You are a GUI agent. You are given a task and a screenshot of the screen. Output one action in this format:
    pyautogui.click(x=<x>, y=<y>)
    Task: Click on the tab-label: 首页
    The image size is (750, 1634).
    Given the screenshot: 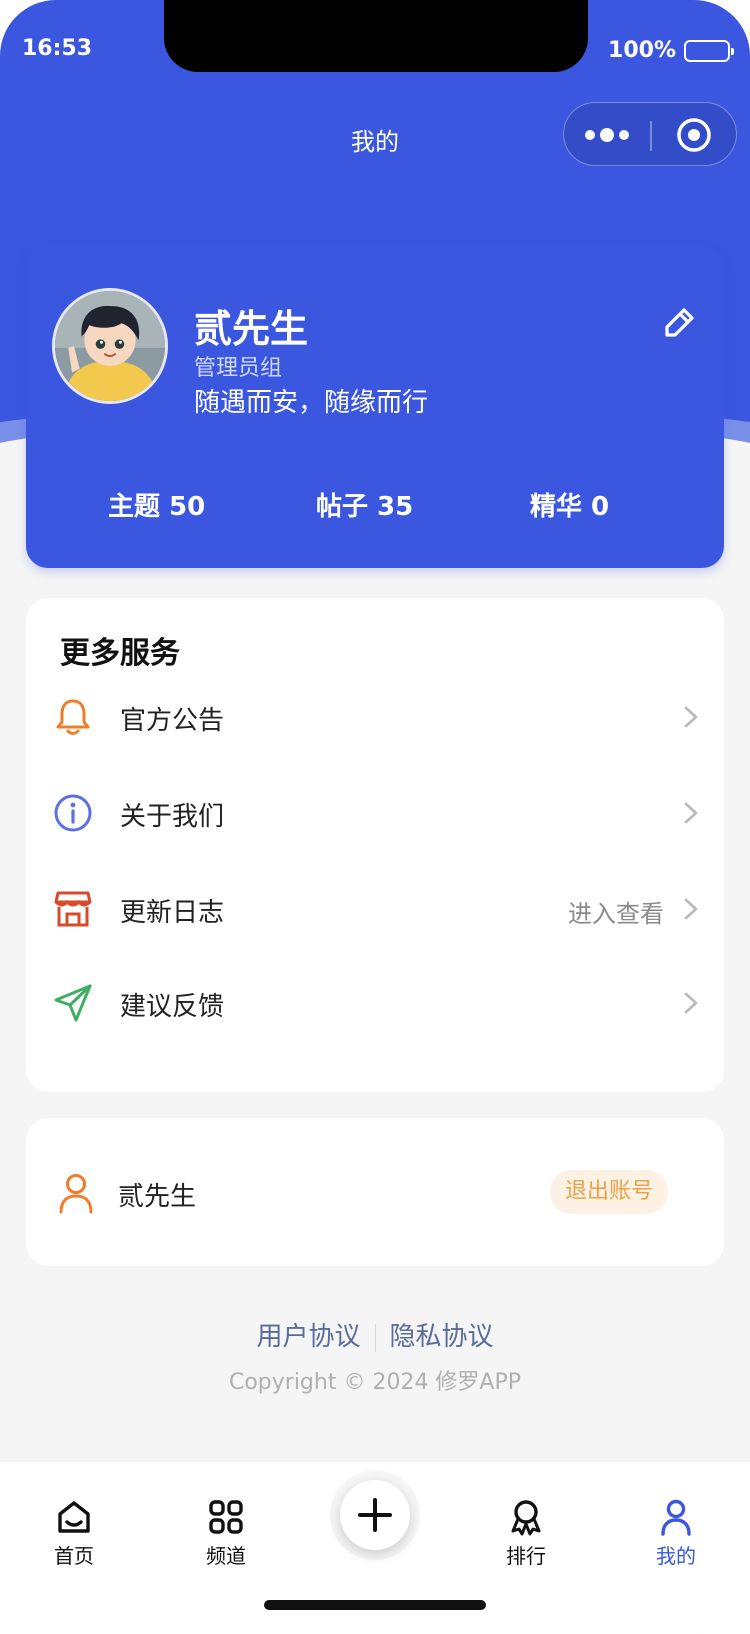 What is the action you would take?
    pyautogui.click(x=74, y=1556)
    